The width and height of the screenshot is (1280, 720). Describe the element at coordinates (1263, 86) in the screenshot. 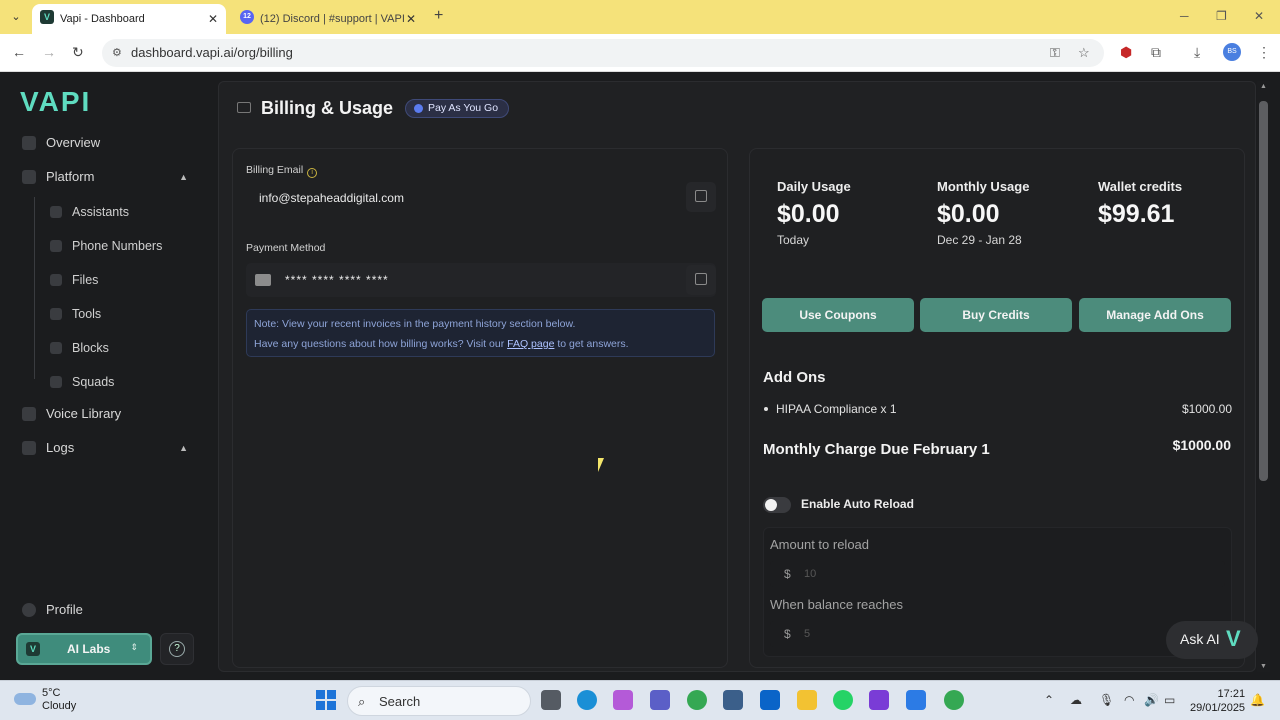

I see `scroll-up-icon: ▲` at that location.